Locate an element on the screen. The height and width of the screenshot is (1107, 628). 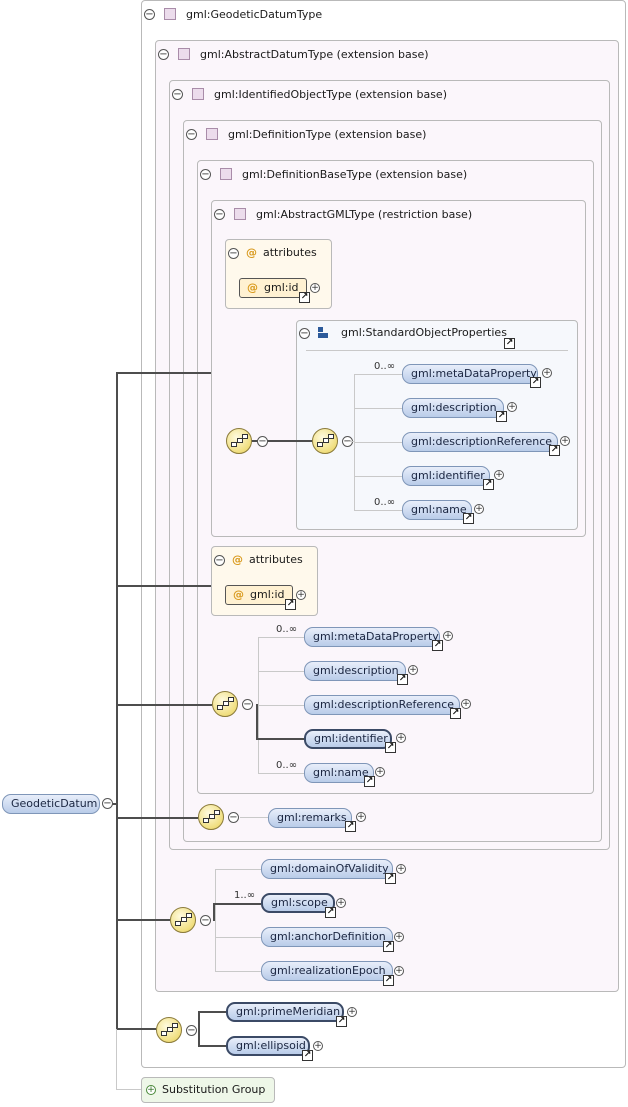
root-element-geodetic-datum: GeodeticDatum is located at coordinates (51, 804).